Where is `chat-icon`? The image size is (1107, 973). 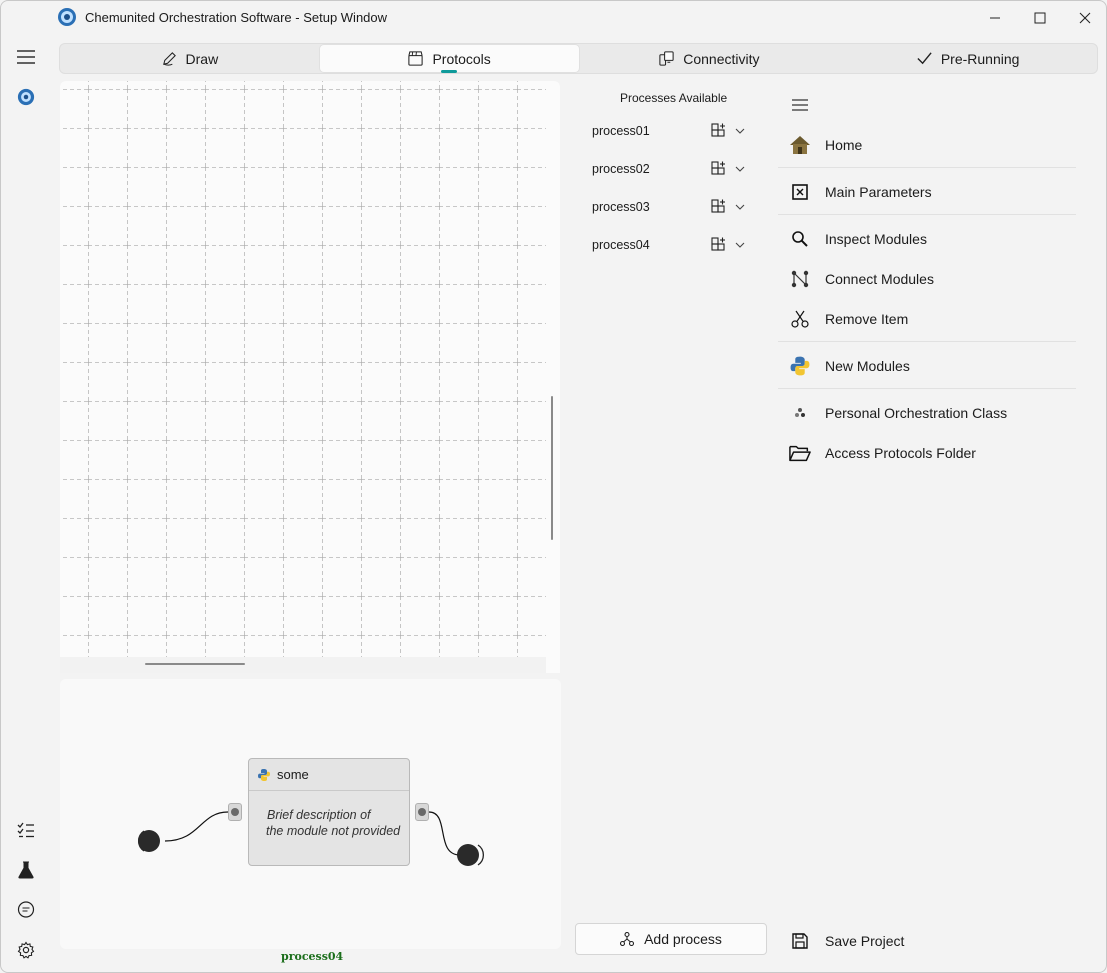
chat-icon is located at coordinates (26, 909).